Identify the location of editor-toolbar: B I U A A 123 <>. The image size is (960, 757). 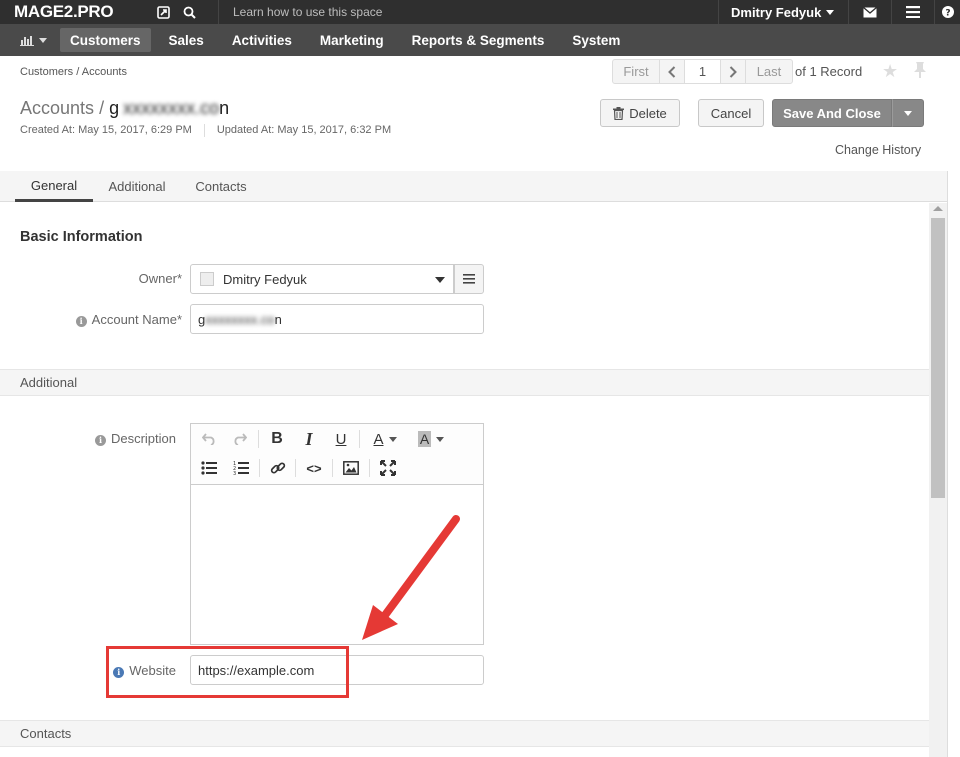
(337, 454).